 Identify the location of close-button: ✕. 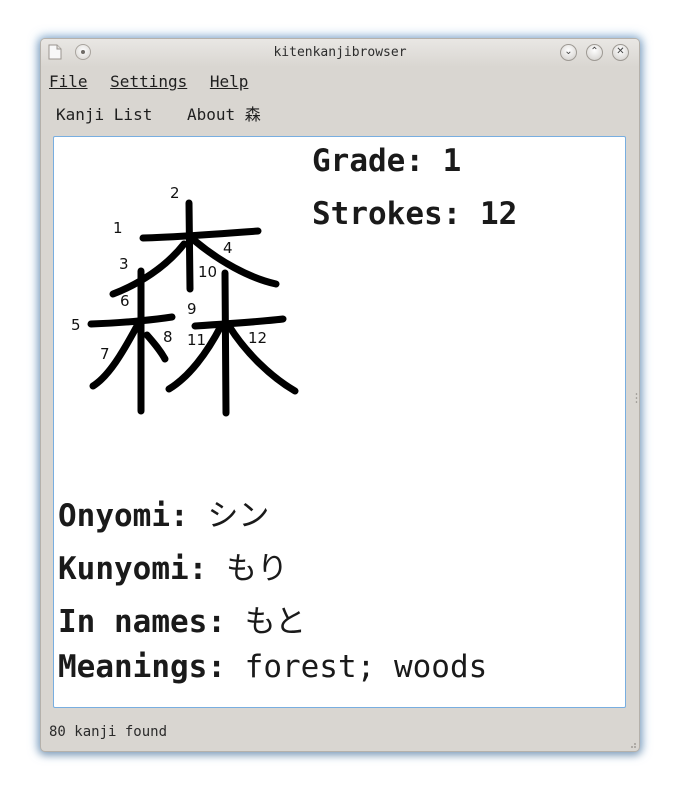
(620, 52).